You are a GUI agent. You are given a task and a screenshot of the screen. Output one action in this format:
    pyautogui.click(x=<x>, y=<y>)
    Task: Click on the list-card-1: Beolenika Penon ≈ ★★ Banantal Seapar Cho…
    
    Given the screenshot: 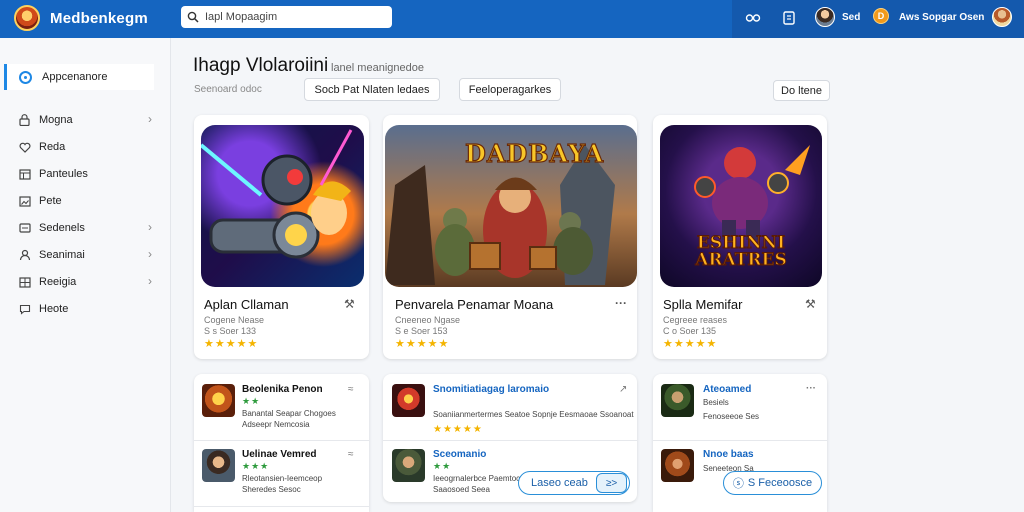 What is the action you would take?
    pyautogui.click(x=281, y=443)
    